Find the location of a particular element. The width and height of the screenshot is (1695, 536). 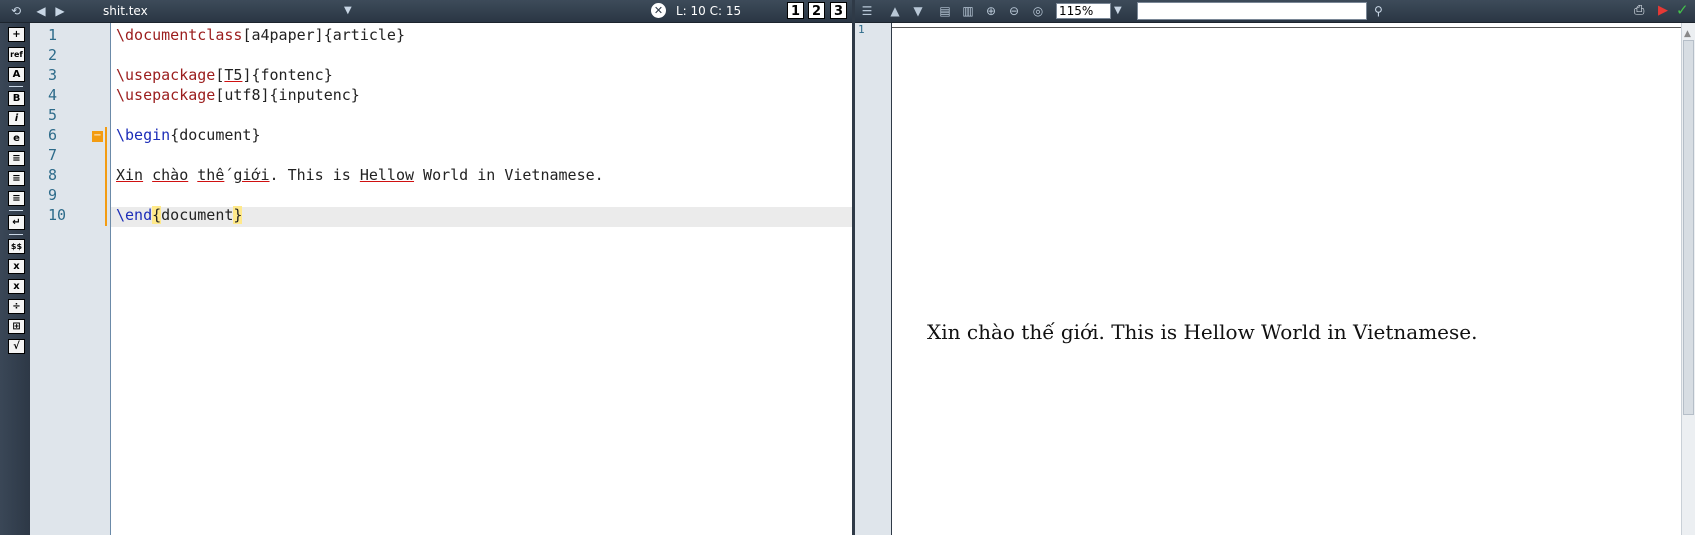

dfrac-button: ⊞ is located at coordinates (16, 326).